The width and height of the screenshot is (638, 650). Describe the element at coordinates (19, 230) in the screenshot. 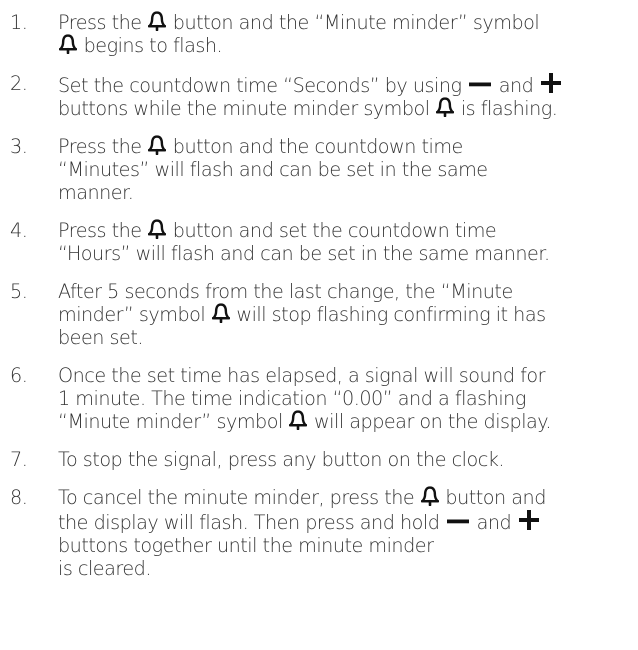

I see `step-number: 4.` at that location.